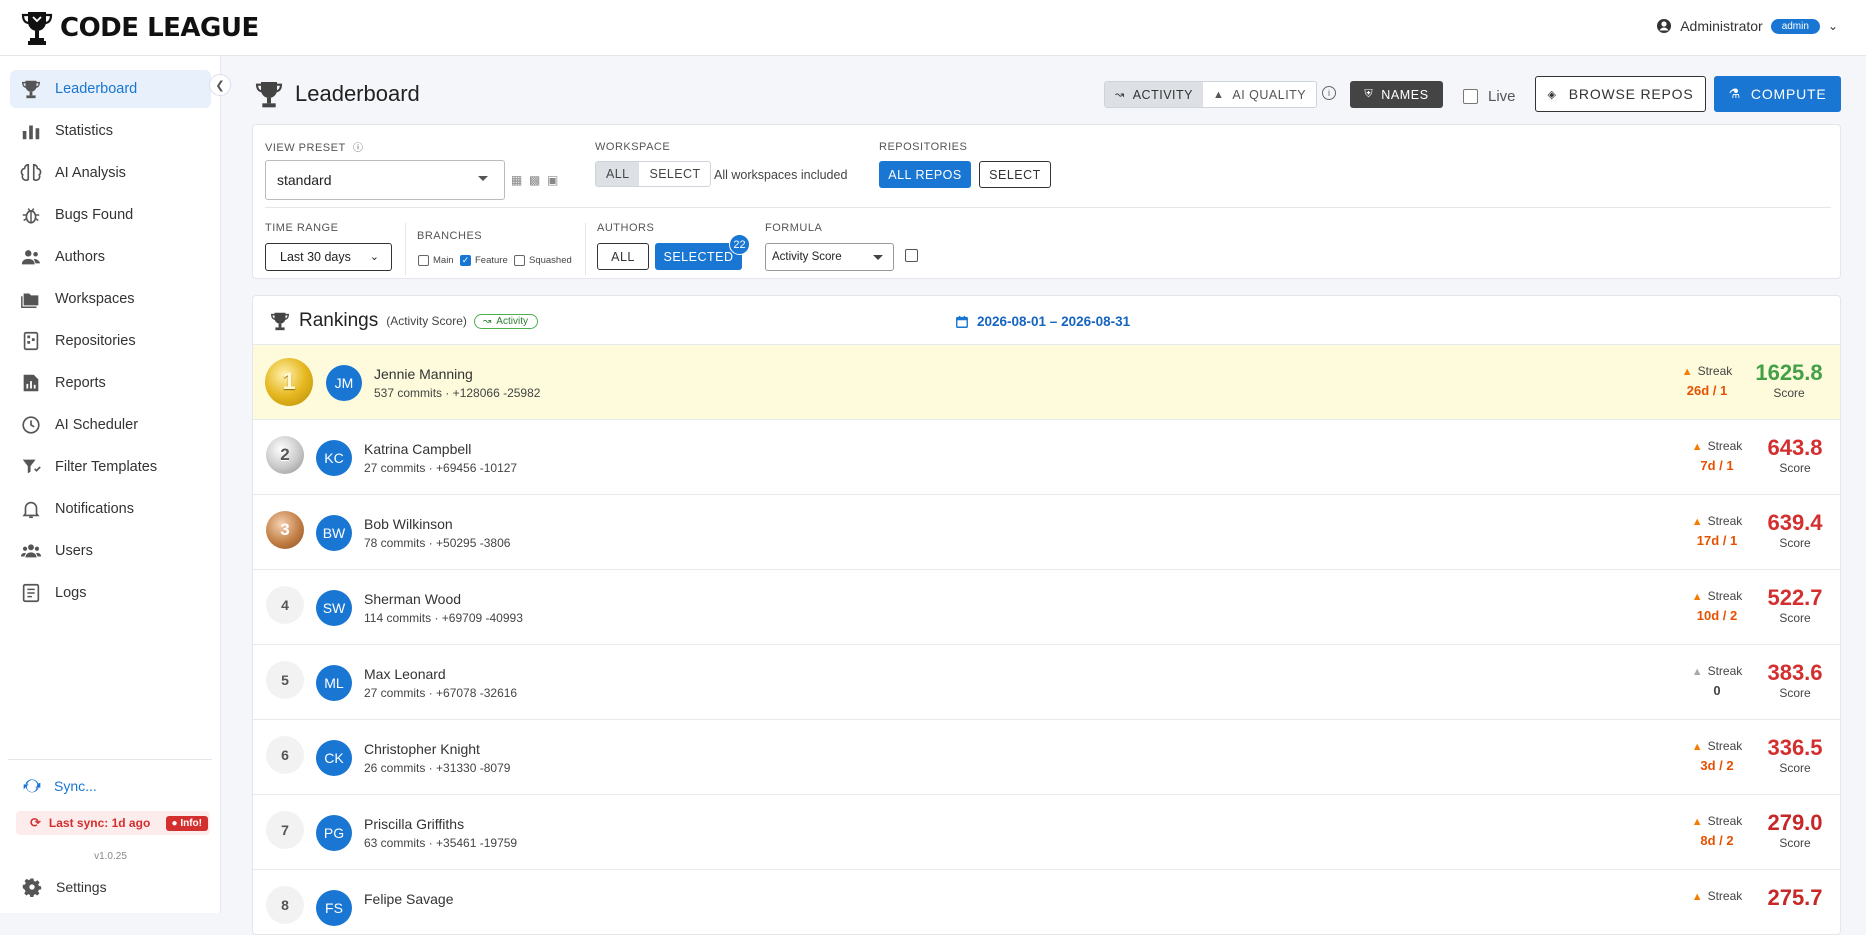 Image resolution: width=1866 pixels, height=935 pixels. Describe the element at coordinates (94, 509) in the screenshot. I see `sidebar-item-label: Notifications` at that location.